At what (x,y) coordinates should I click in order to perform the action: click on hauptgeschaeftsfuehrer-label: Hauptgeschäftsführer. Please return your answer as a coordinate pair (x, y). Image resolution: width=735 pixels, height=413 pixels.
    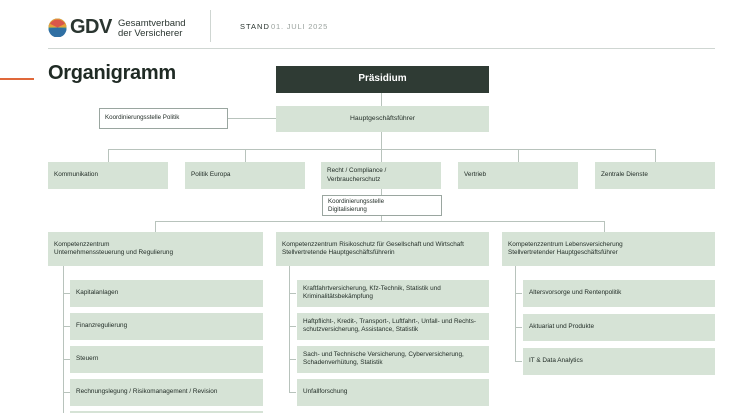
    Looking at the image, I should click on (382, 118).